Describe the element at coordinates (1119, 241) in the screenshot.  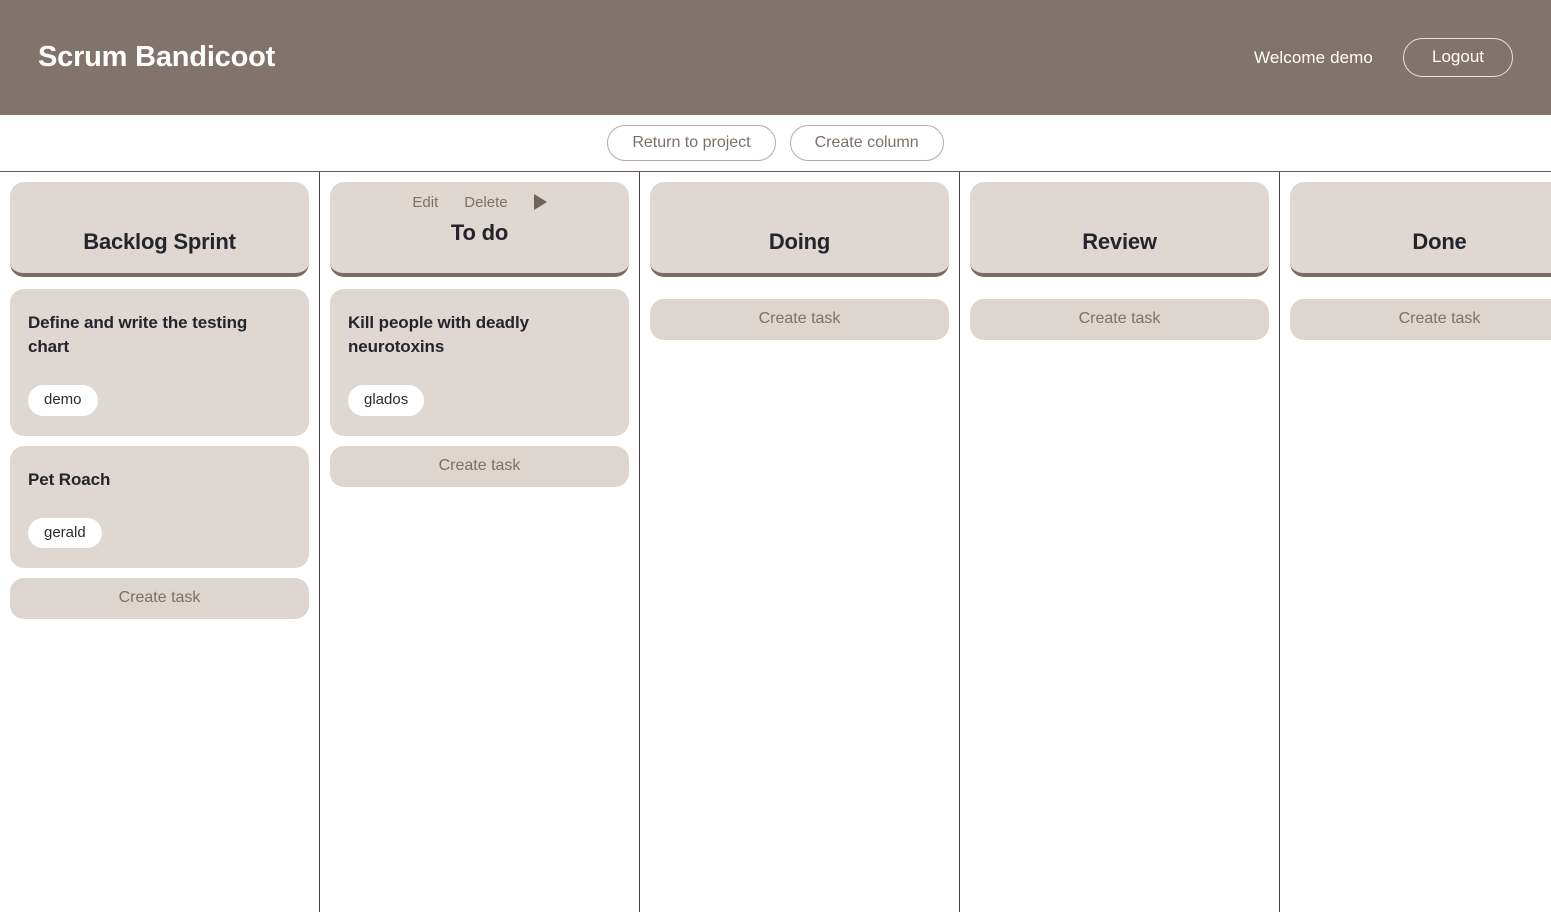
I see `column-title: Review` at that location.